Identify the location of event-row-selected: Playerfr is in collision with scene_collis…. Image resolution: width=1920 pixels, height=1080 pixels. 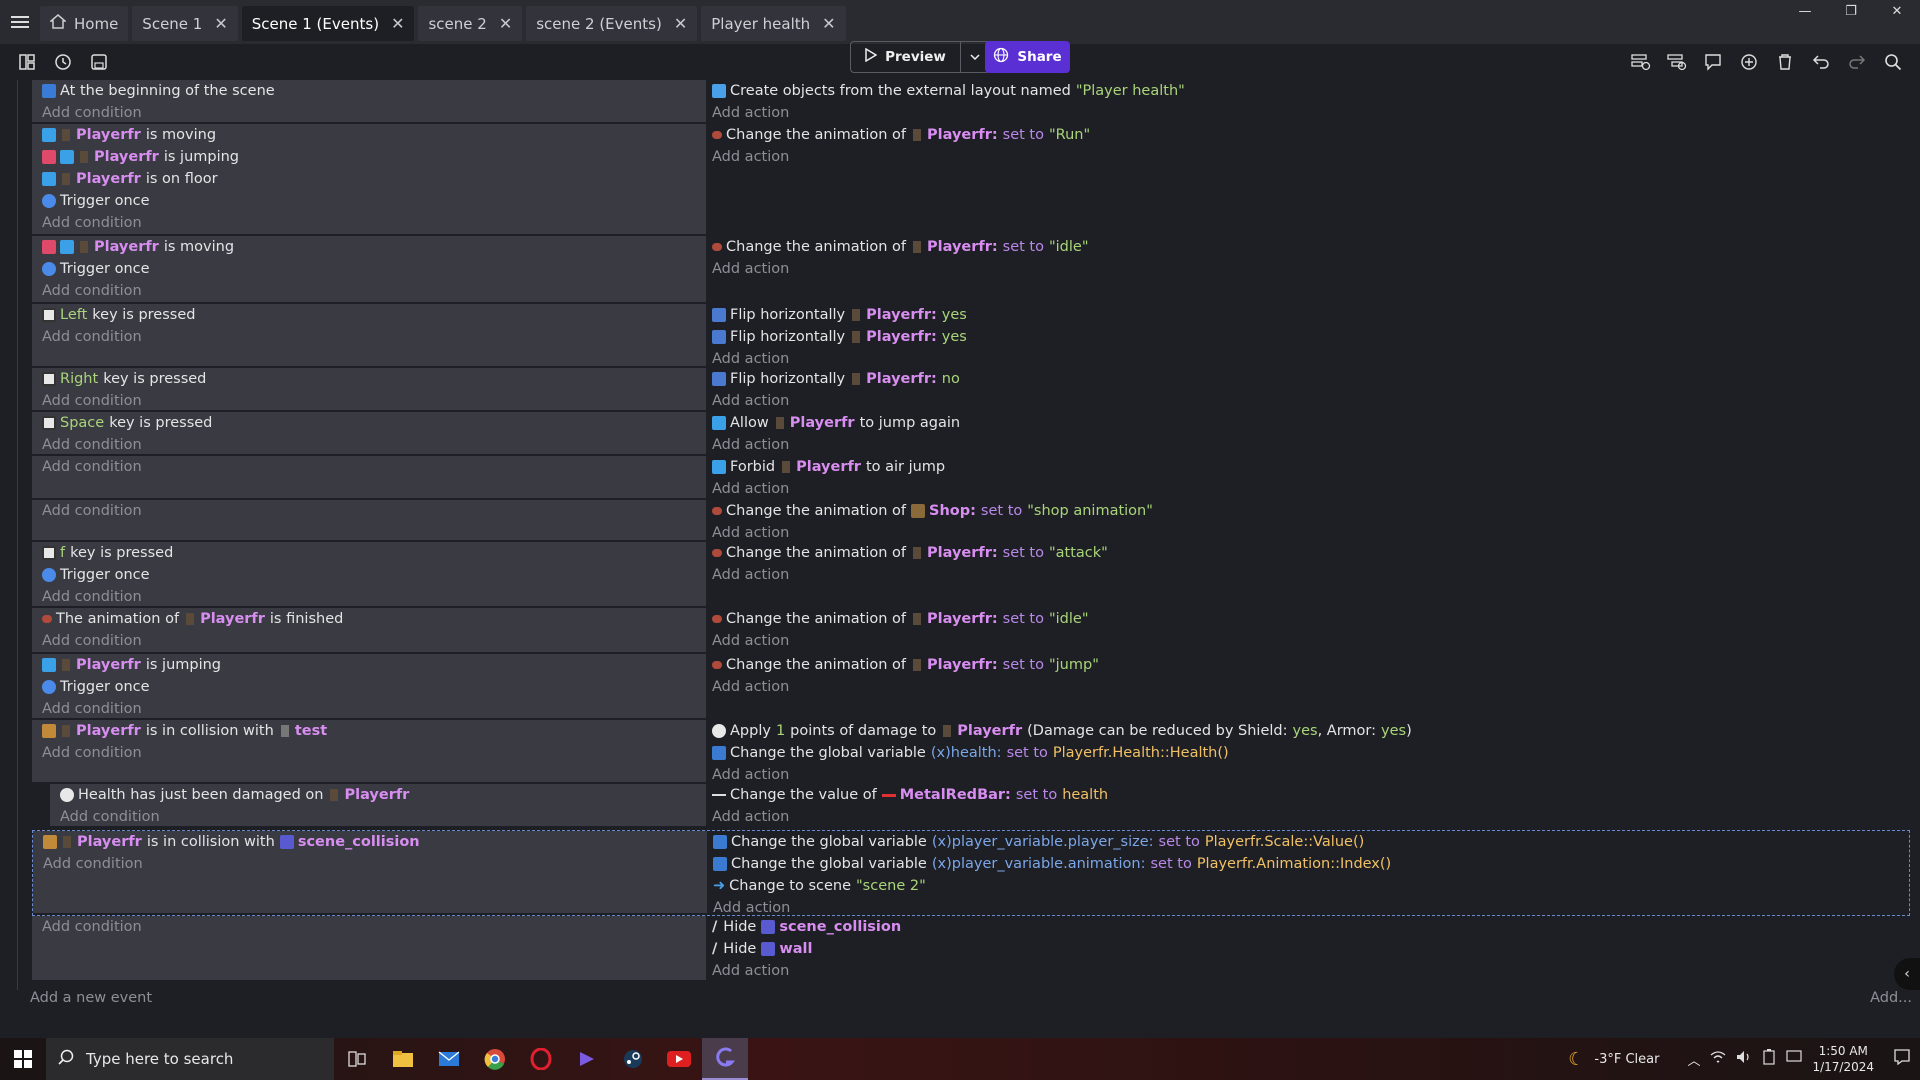
(971, 873).